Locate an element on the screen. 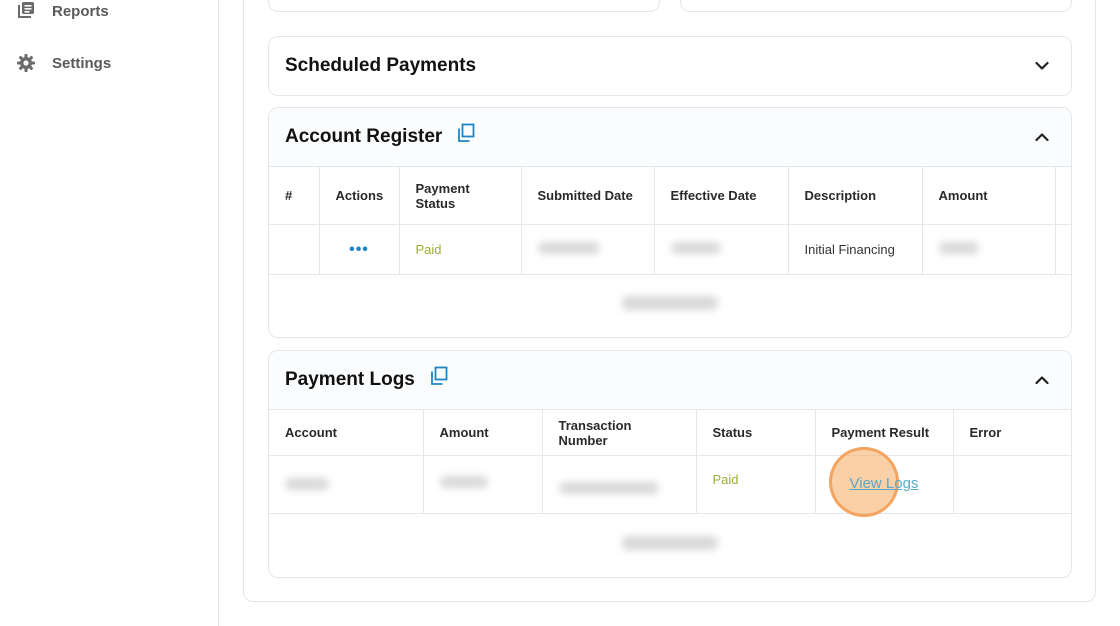 This screenshot has height=626, width=1120. table-cell is located at coordinates (1063, 249).